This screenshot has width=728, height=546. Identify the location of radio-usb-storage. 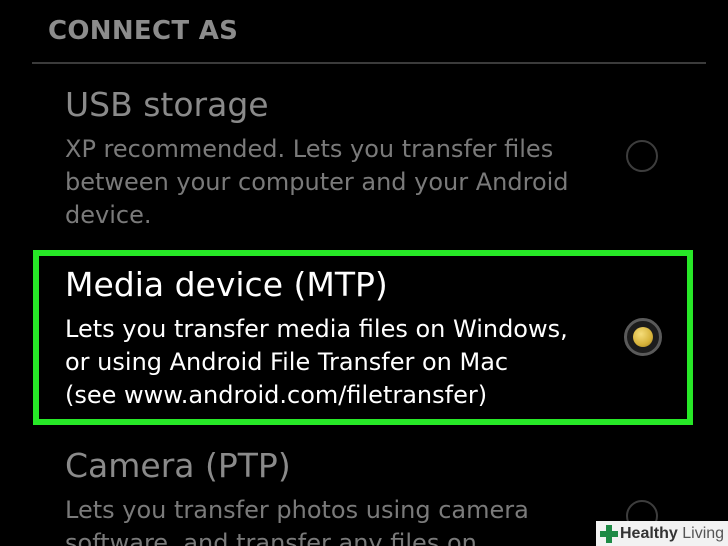
(642, 156).